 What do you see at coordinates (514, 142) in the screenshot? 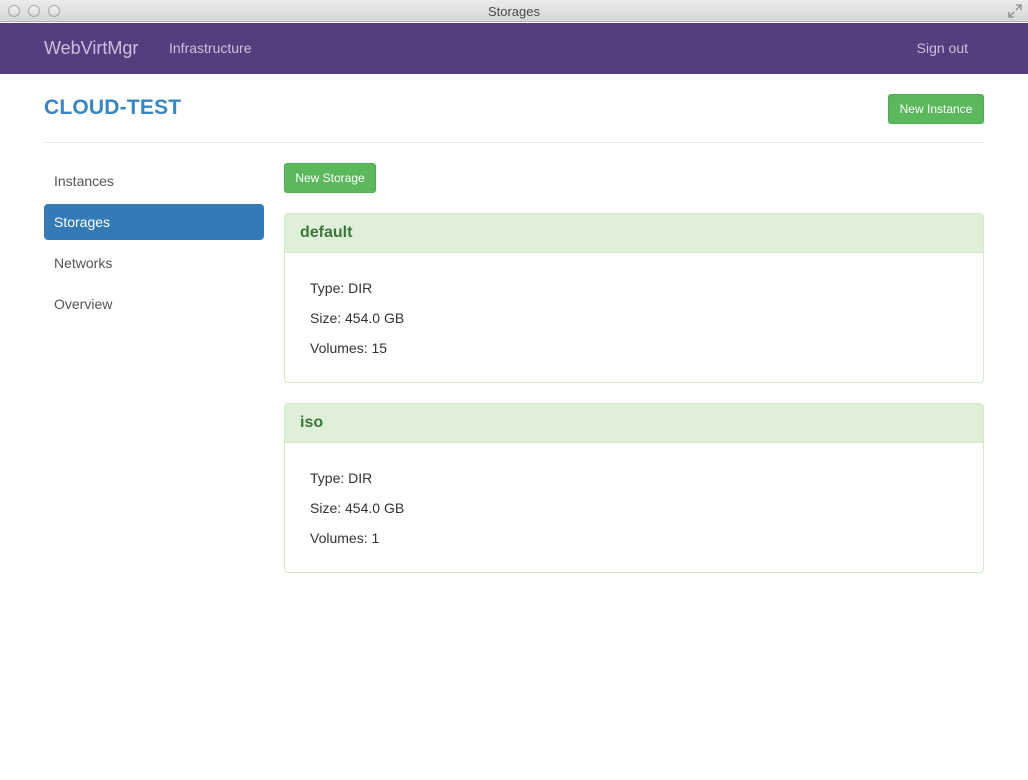
I see `header-divider` at bounding box center [514, 142].